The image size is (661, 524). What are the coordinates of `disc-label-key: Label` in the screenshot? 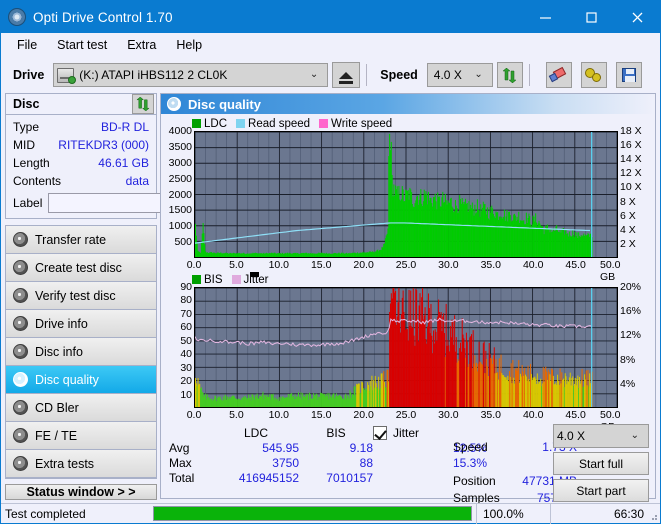 It's located at (28, 202).